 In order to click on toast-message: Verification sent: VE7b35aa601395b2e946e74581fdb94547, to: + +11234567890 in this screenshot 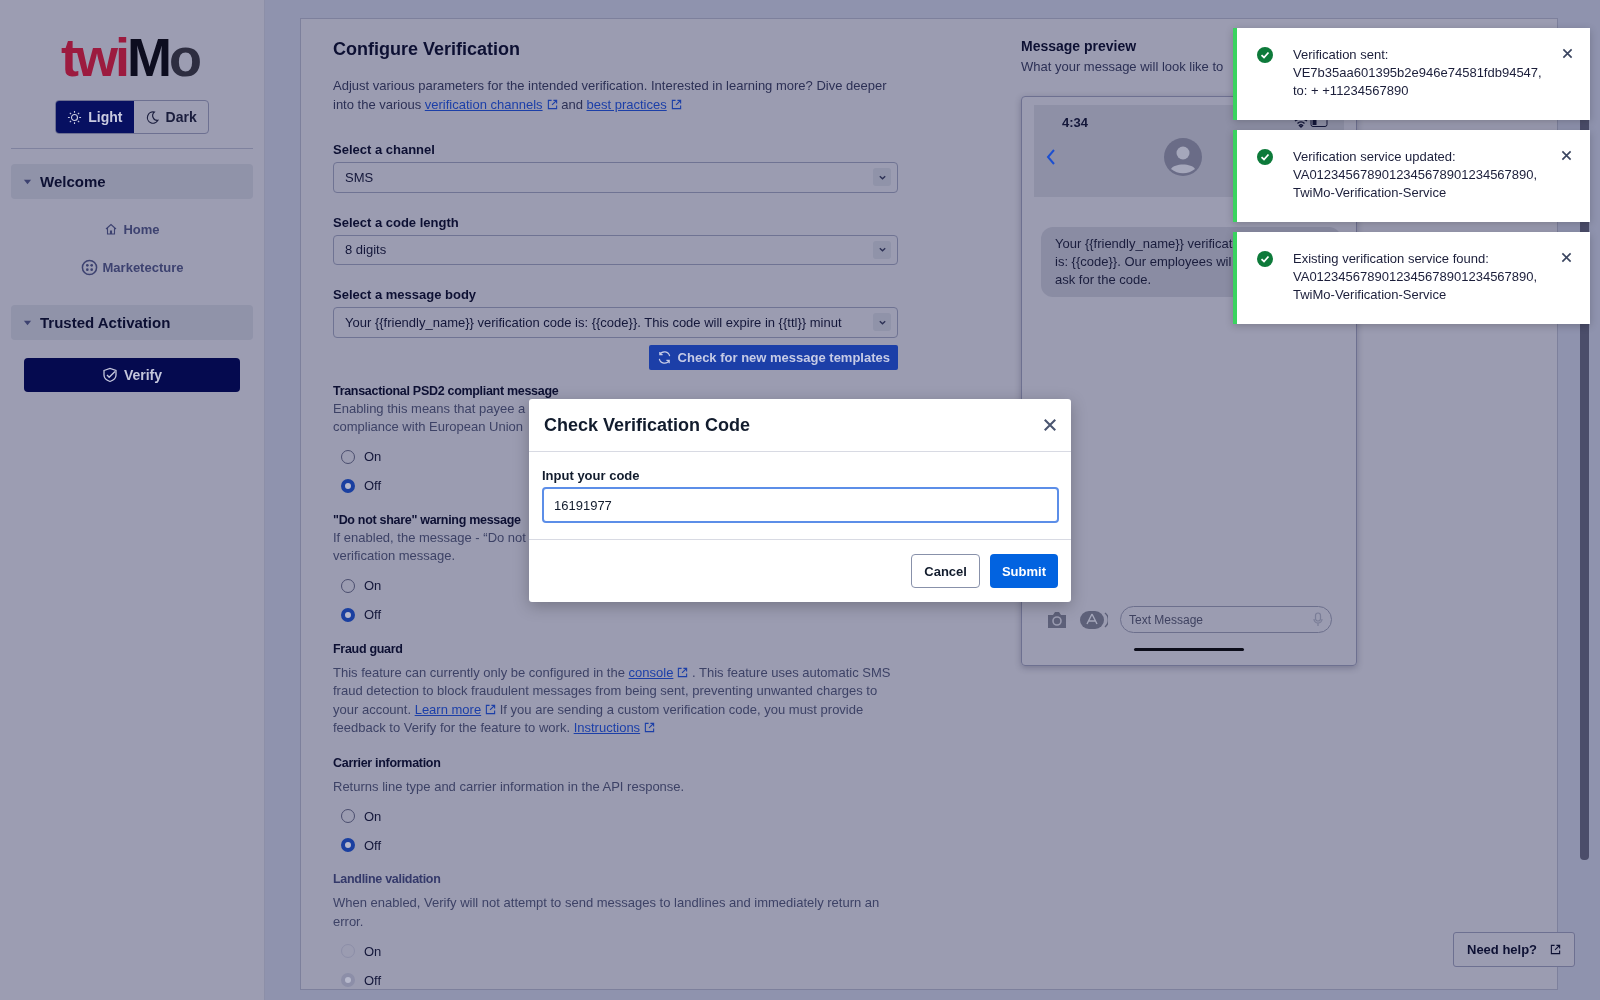, I will do `click(1417, 73)`.